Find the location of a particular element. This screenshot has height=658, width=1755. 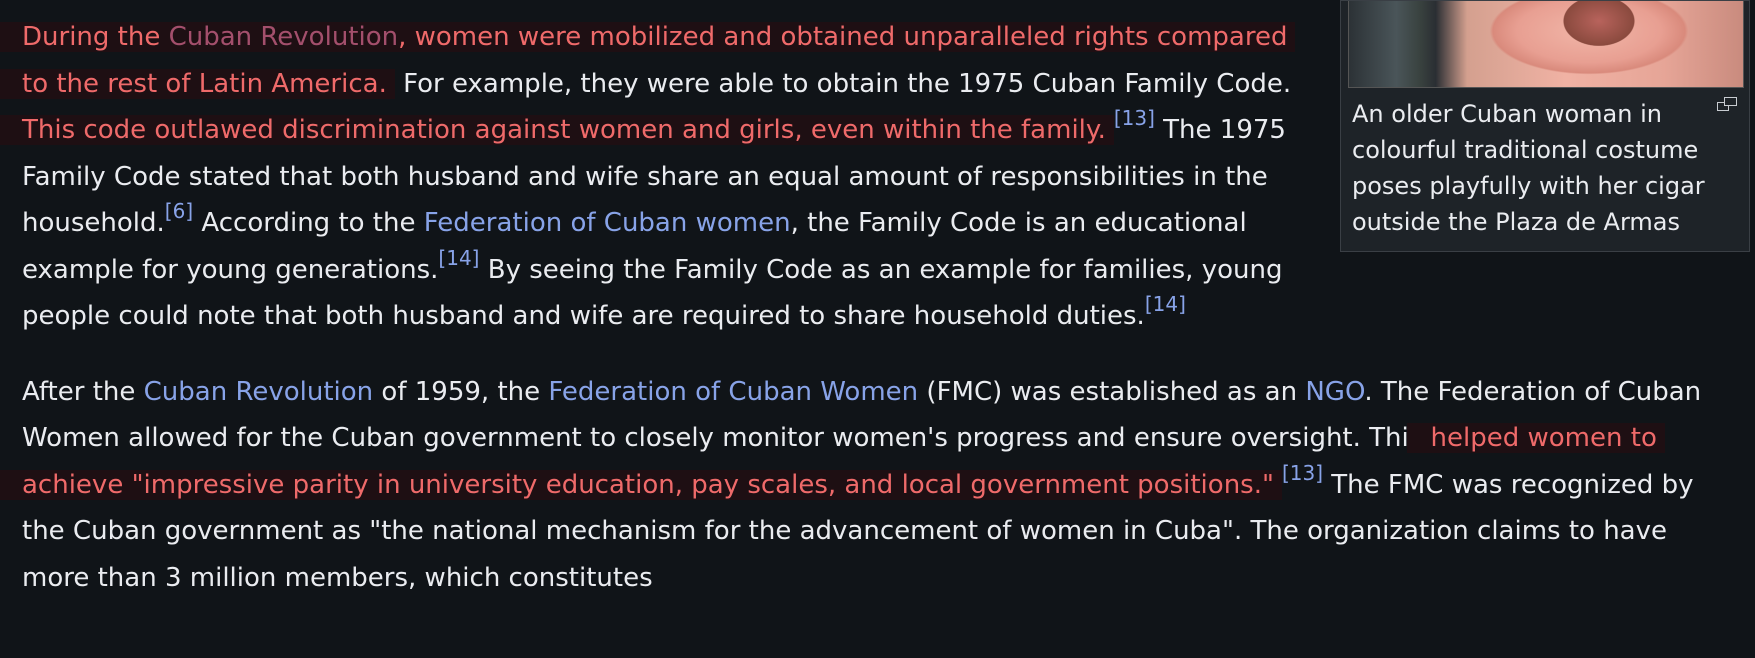

p2-text-1: After the is located at coordinates (83, 391).